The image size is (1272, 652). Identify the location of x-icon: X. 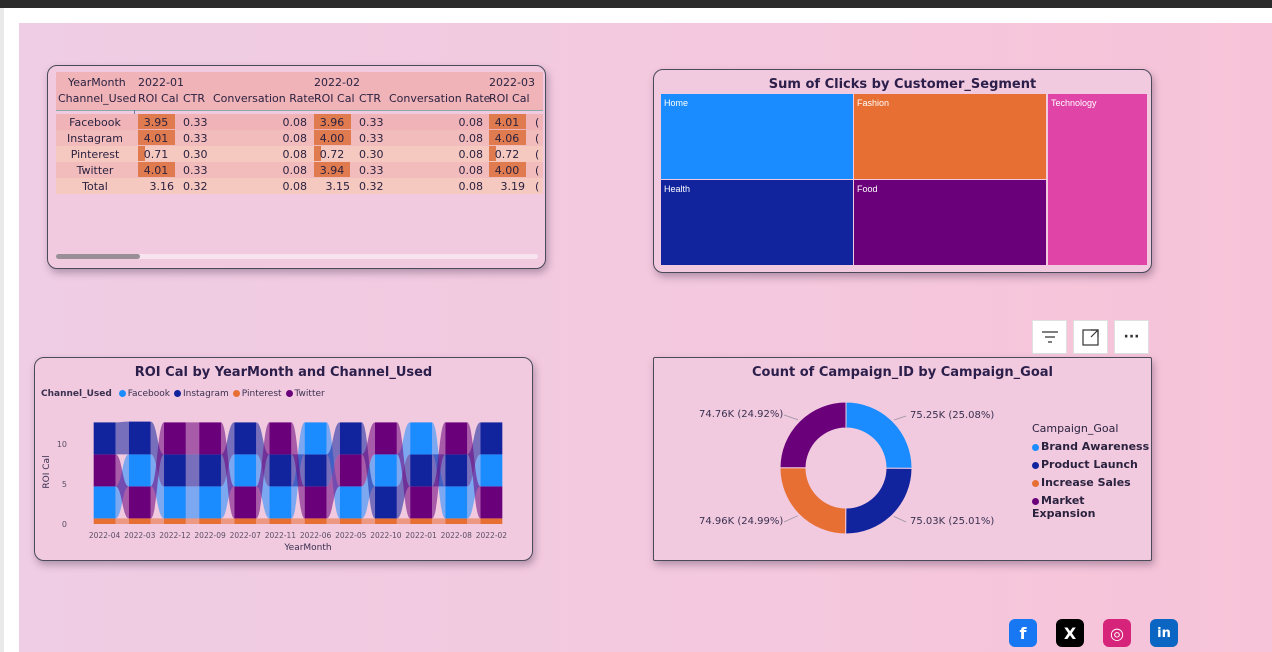
(1070, 633).